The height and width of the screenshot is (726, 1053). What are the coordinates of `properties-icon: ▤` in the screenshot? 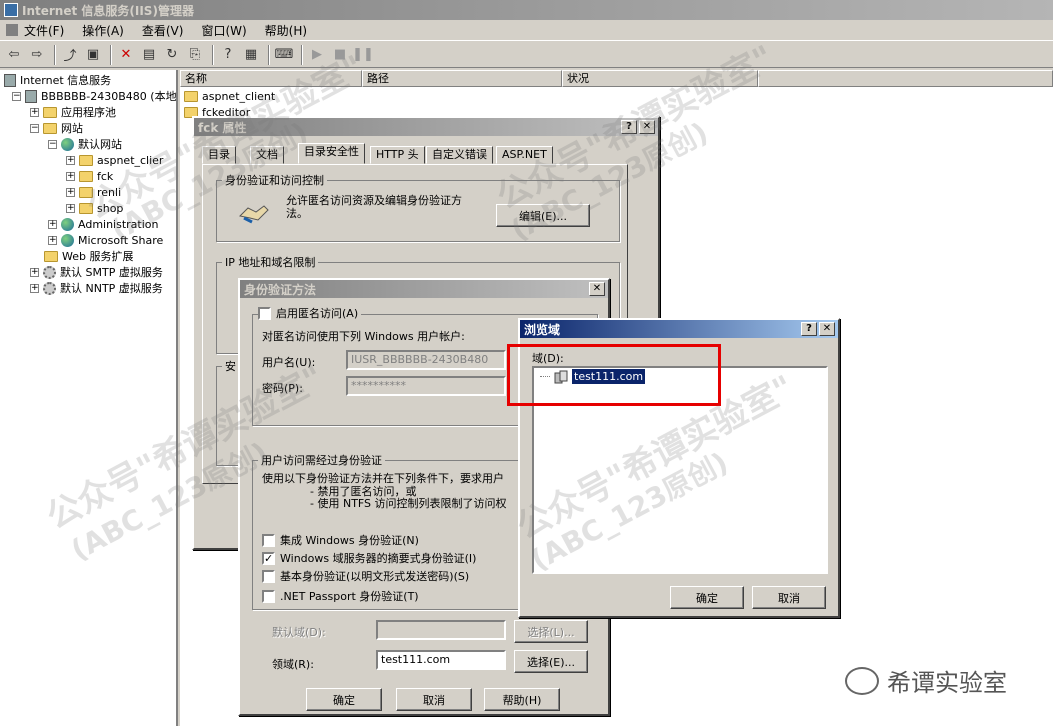 It's located at (149, 55).